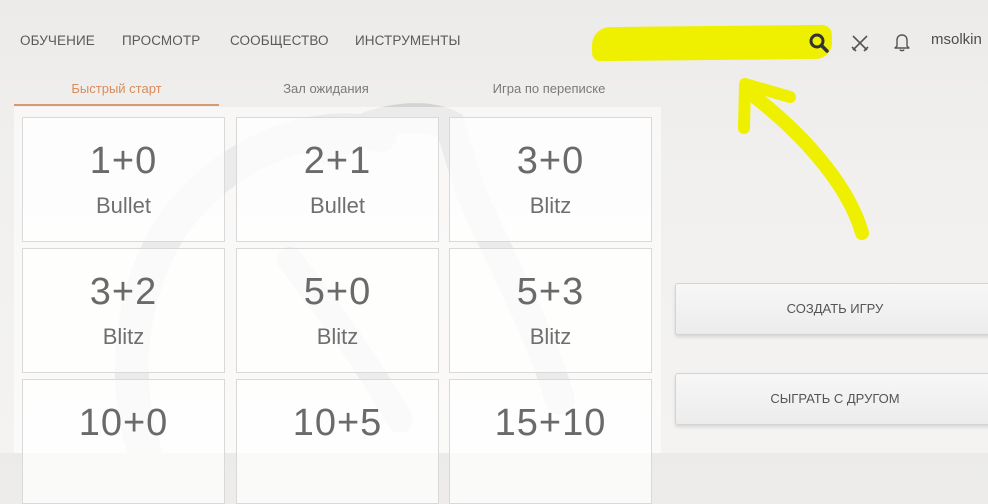  What do you see at coordinates (549, 90) in the screenshot?
I see `tab-correspondence: Игра по переписке` at bounding box center [549, 90].